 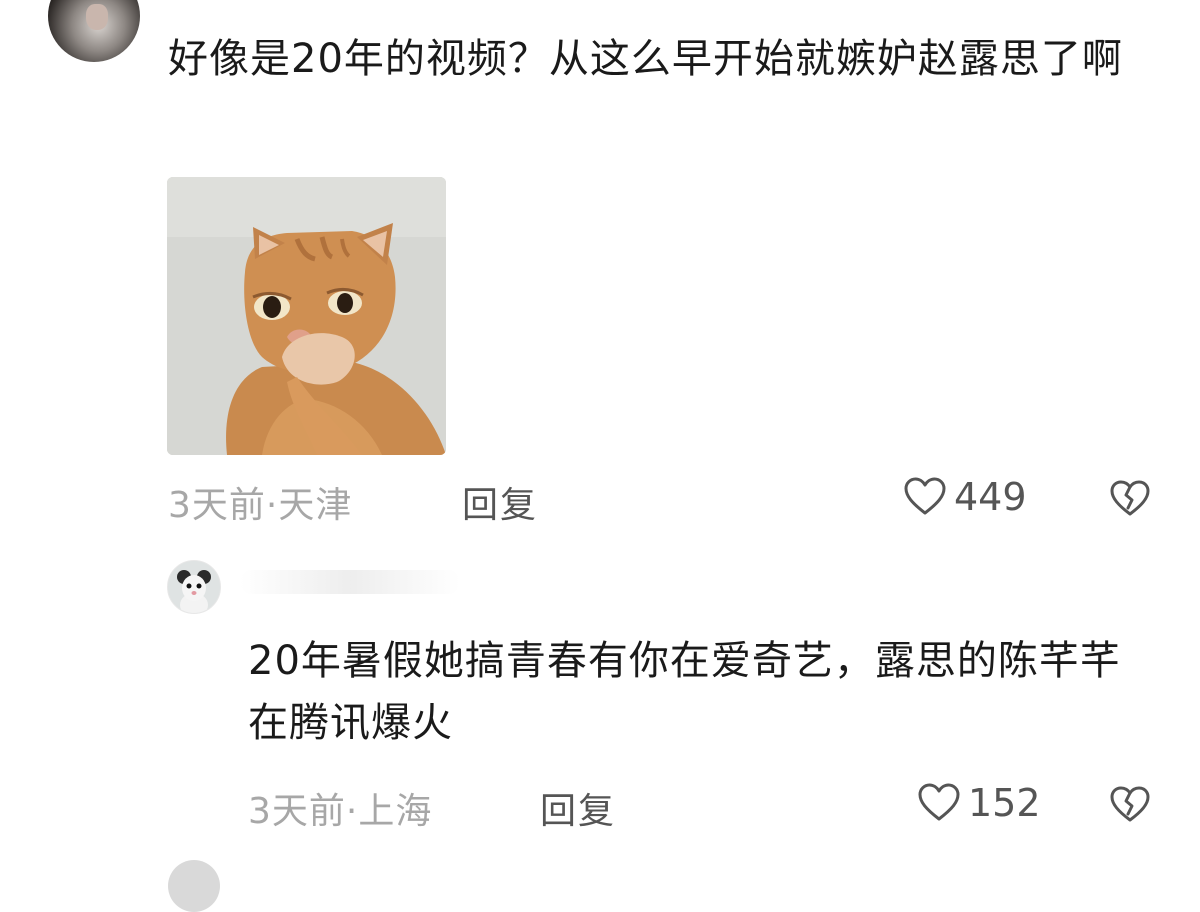 What do you see at coordinates (340, 811) in the screenshot?
I see `reply-meta: 3天前·上海` at bounding box center [340, 811].